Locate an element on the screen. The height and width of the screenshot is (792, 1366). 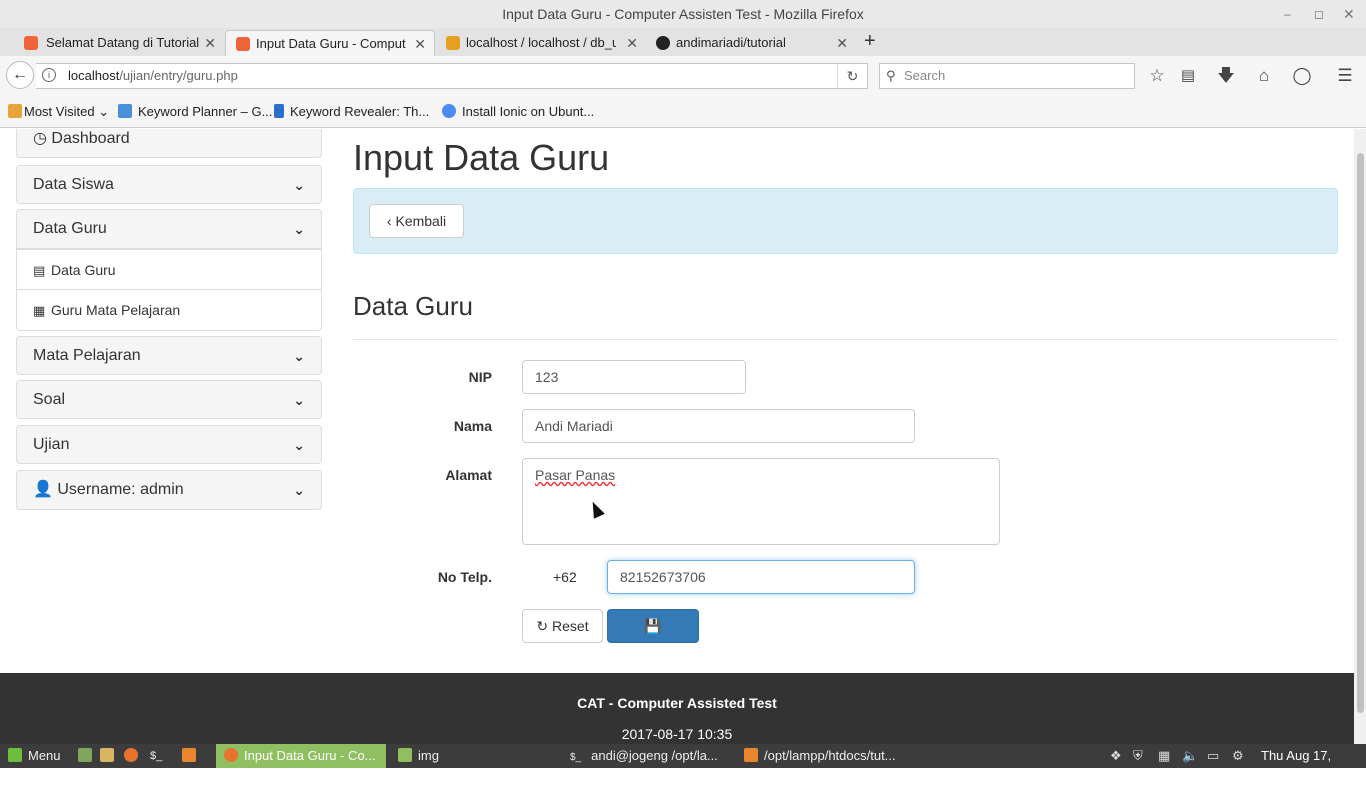
vertical-scrollbar is located at coordinates (1360, 436).